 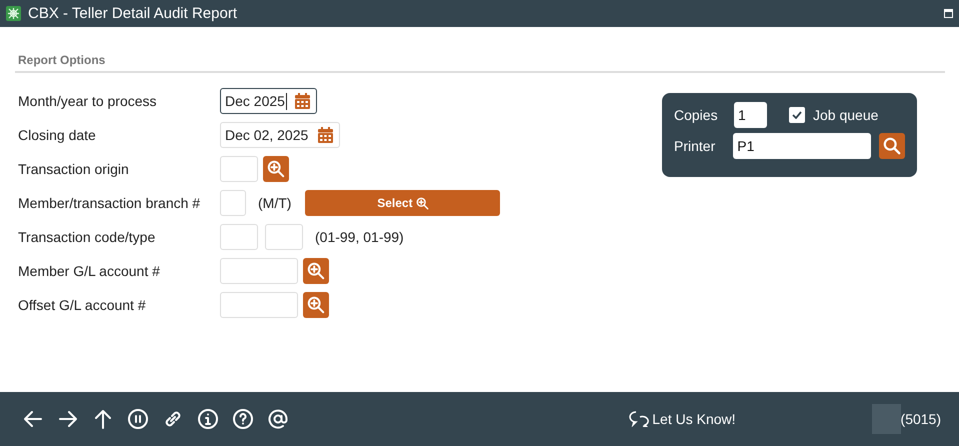 I want to click on field-label: Transaction origin, so click(x=74, y=169).